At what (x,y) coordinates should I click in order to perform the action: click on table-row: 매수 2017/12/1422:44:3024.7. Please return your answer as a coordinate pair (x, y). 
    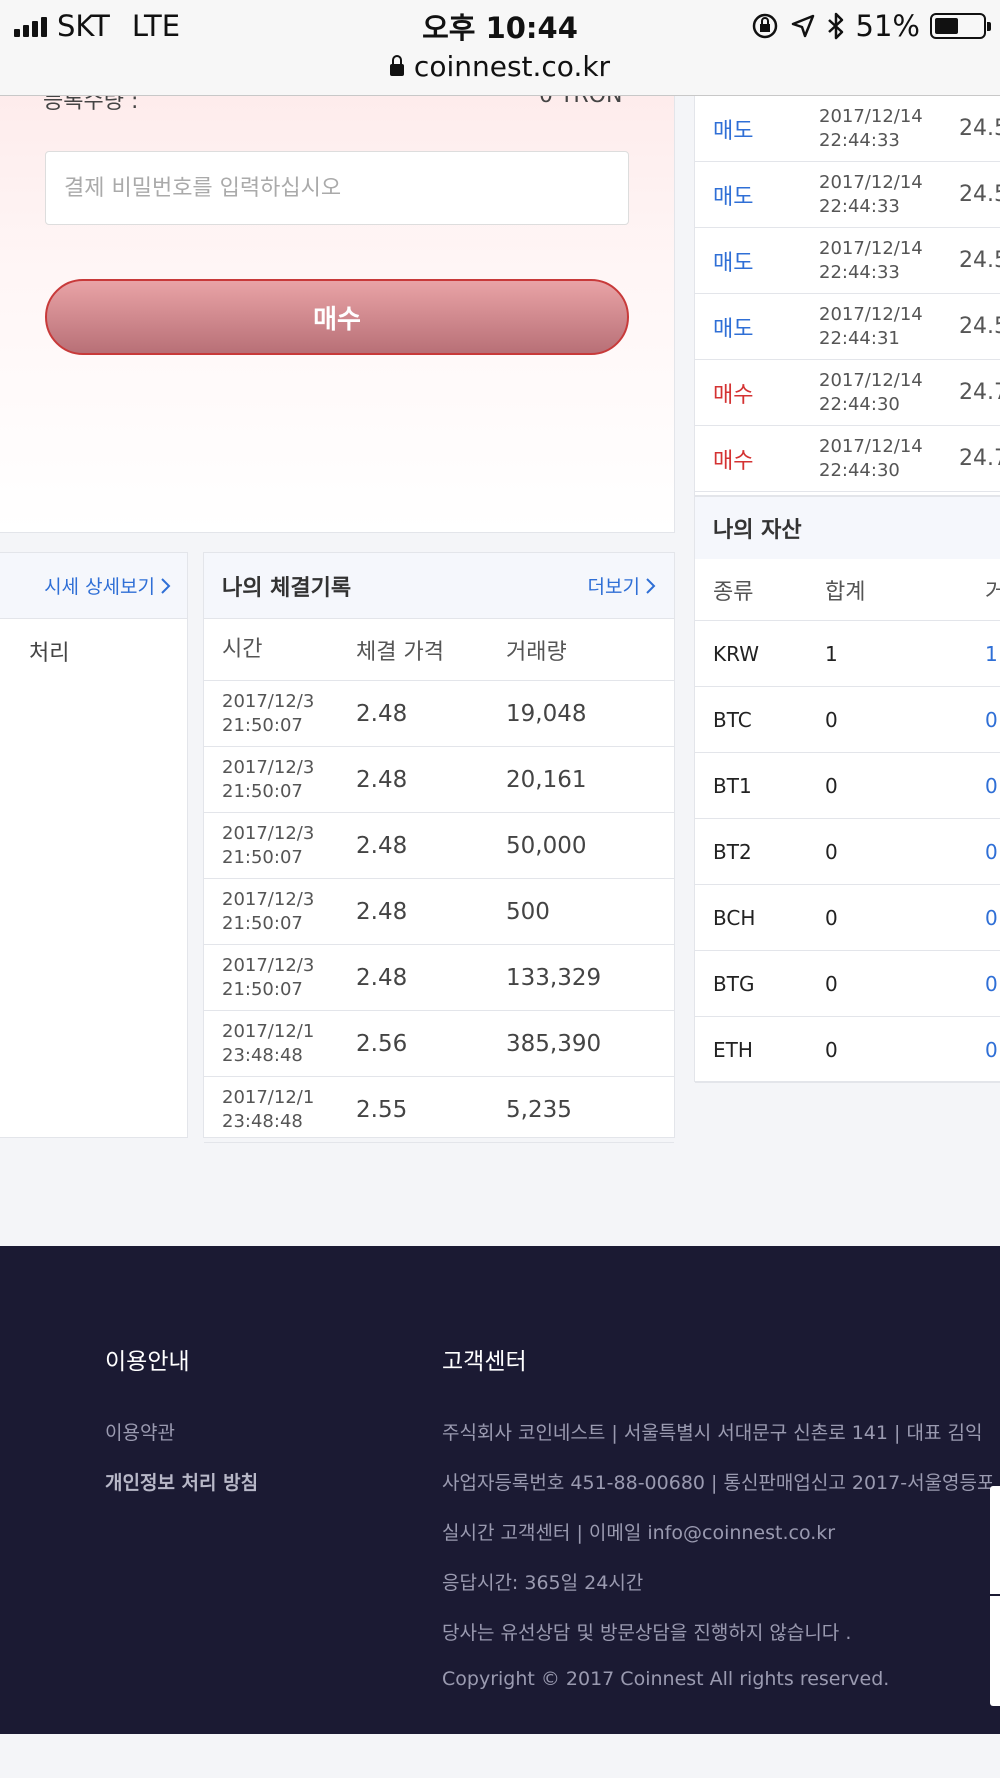
    Looking at the image, I should click on (847, 459).